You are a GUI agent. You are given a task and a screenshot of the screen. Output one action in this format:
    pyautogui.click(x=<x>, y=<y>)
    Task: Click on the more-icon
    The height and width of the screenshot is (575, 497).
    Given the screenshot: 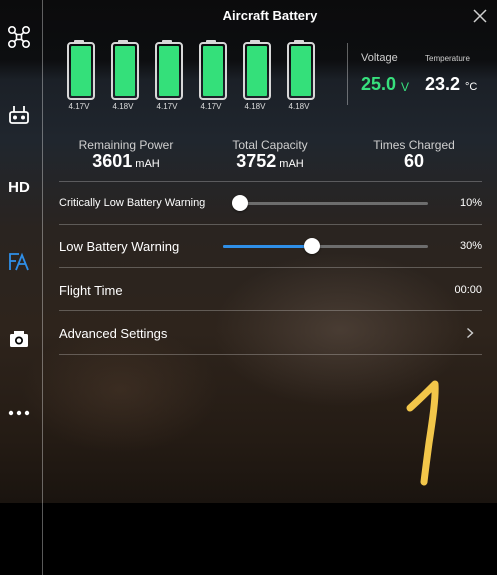 What is the action you would take?
    pyautogui.click(x=19, y=413)
    